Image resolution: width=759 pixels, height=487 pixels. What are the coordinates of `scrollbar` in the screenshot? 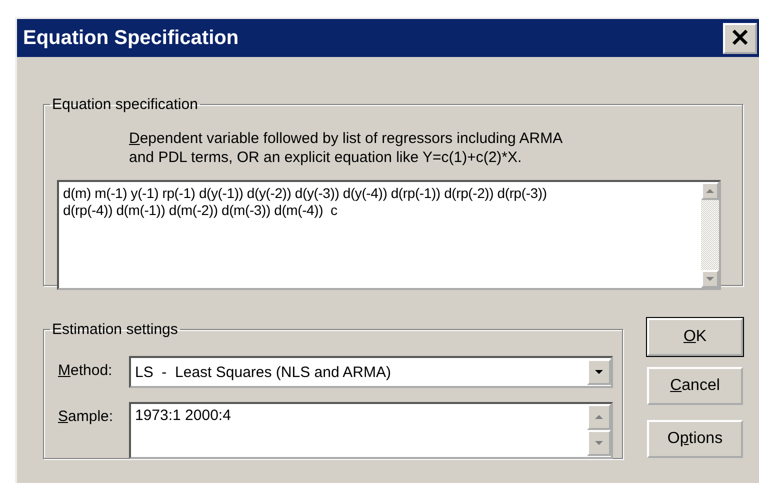 It's located at (710, 235).